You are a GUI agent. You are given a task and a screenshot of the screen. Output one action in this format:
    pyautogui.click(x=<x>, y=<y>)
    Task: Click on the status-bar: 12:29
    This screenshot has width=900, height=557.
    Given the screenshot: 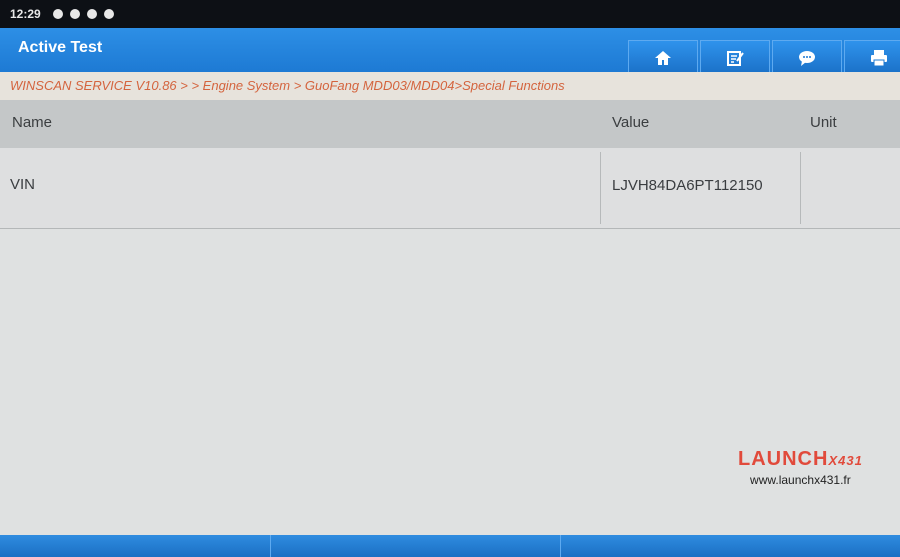 What is the action you would take?
    pyautogui.click(x=450, y=14)
    